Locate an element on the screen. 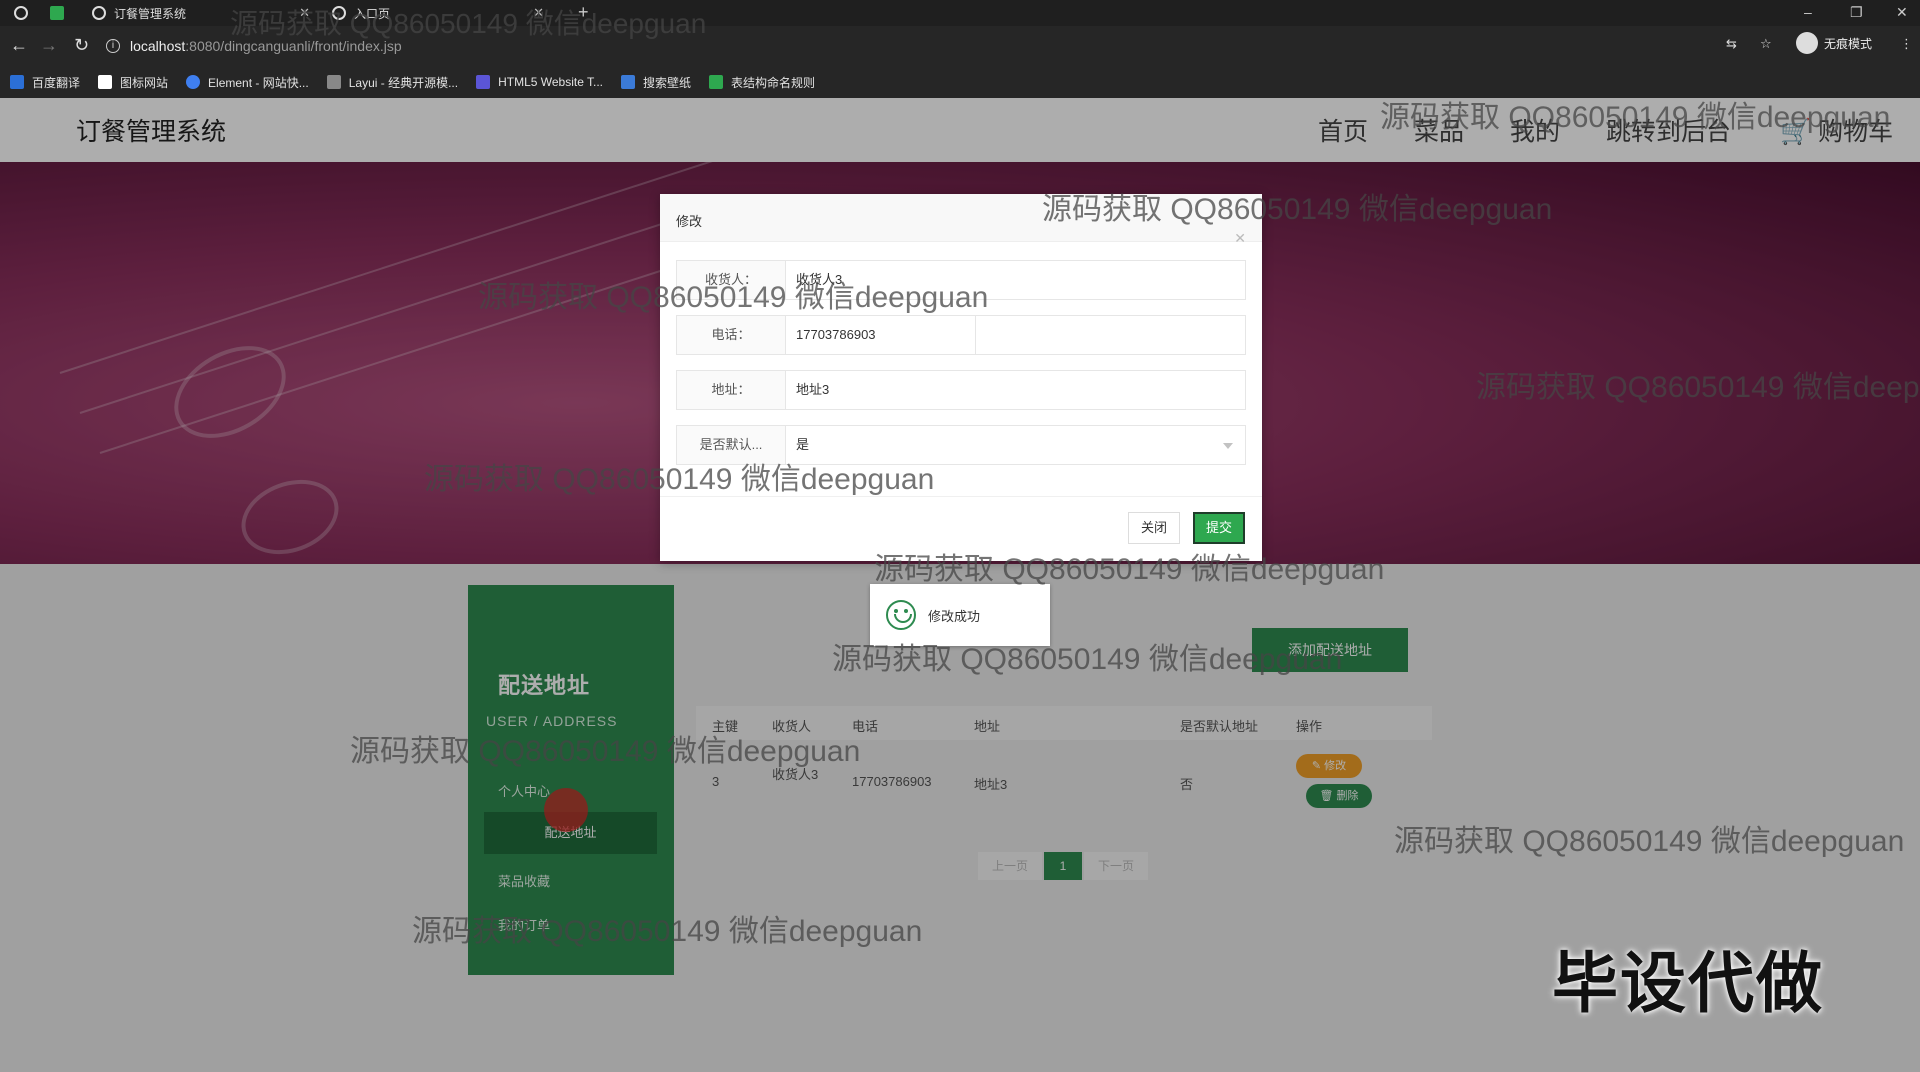 This screenshot has height=1072, width=1920. bookmark-item: 搜索壁纸 is located at coordinates (656, 82).